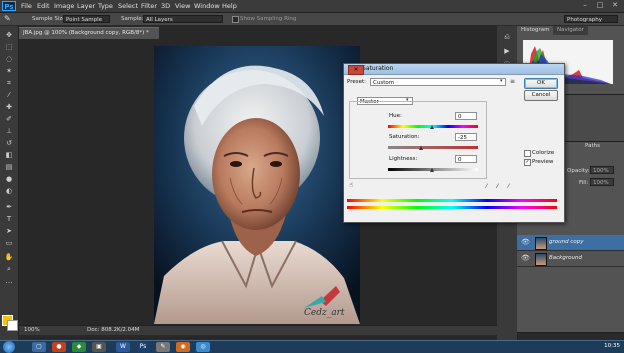 Image resolution: width=624 pixels, height=353 pixels. What do you see at coordinates (9, 107) in the screenshot?
I see `healing-brush-tool-icon: ✚` at bounding box center [9, 107].